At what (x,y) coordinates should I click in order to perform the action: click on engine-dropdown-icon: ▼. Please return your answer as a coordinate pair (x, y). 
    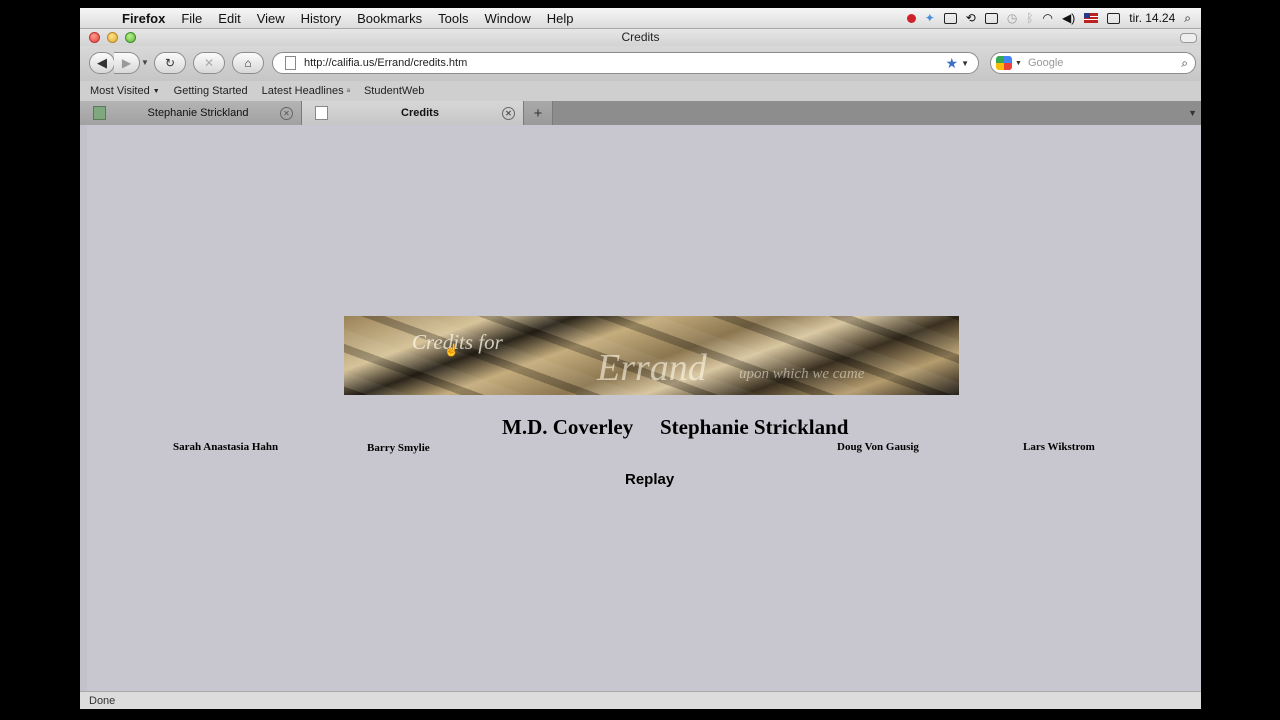
    Looking at the image, I should click on (1018, 63).